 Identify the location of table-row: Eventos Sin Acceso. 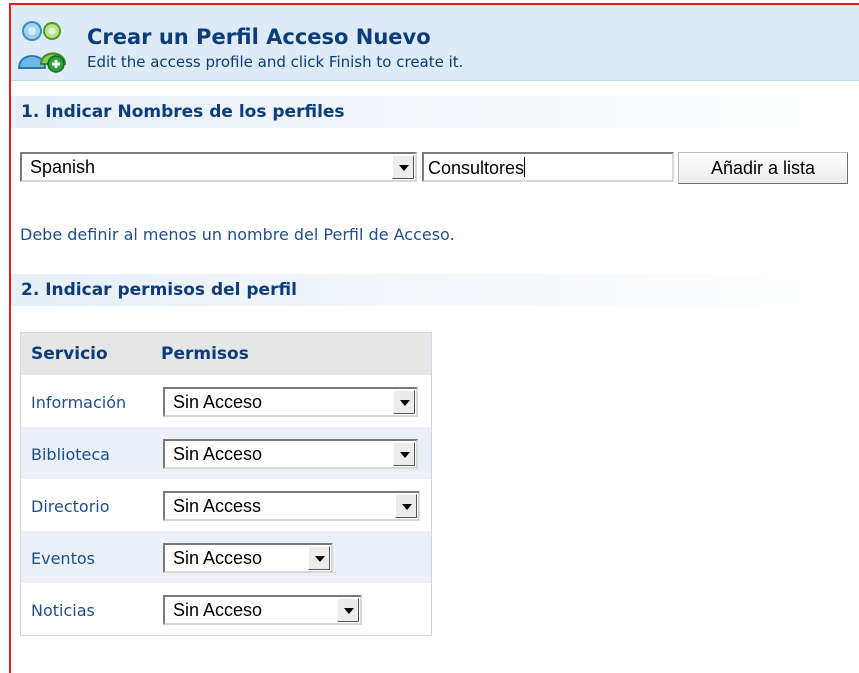
(226, 557).